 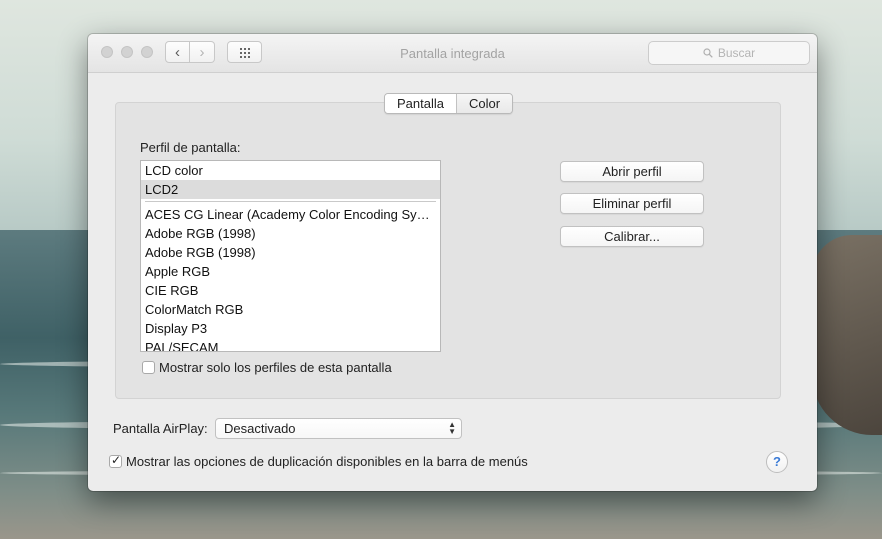 I want to click on list-item-selected: LCD2, so click(x=290, y=189).